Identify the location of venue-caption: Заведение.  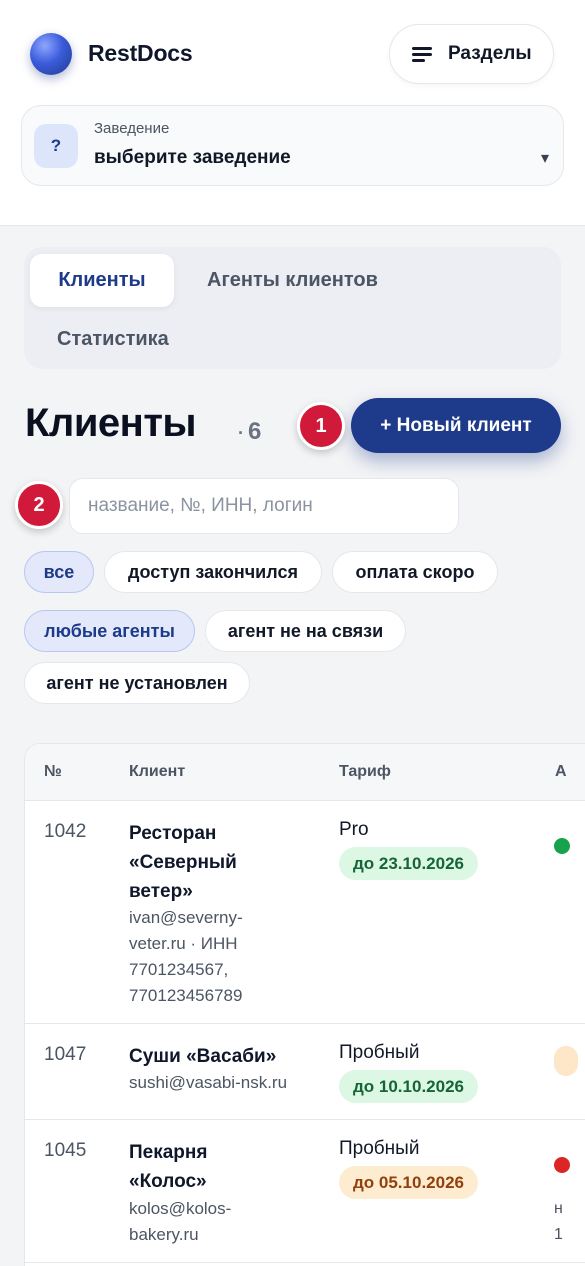
(132, 128).